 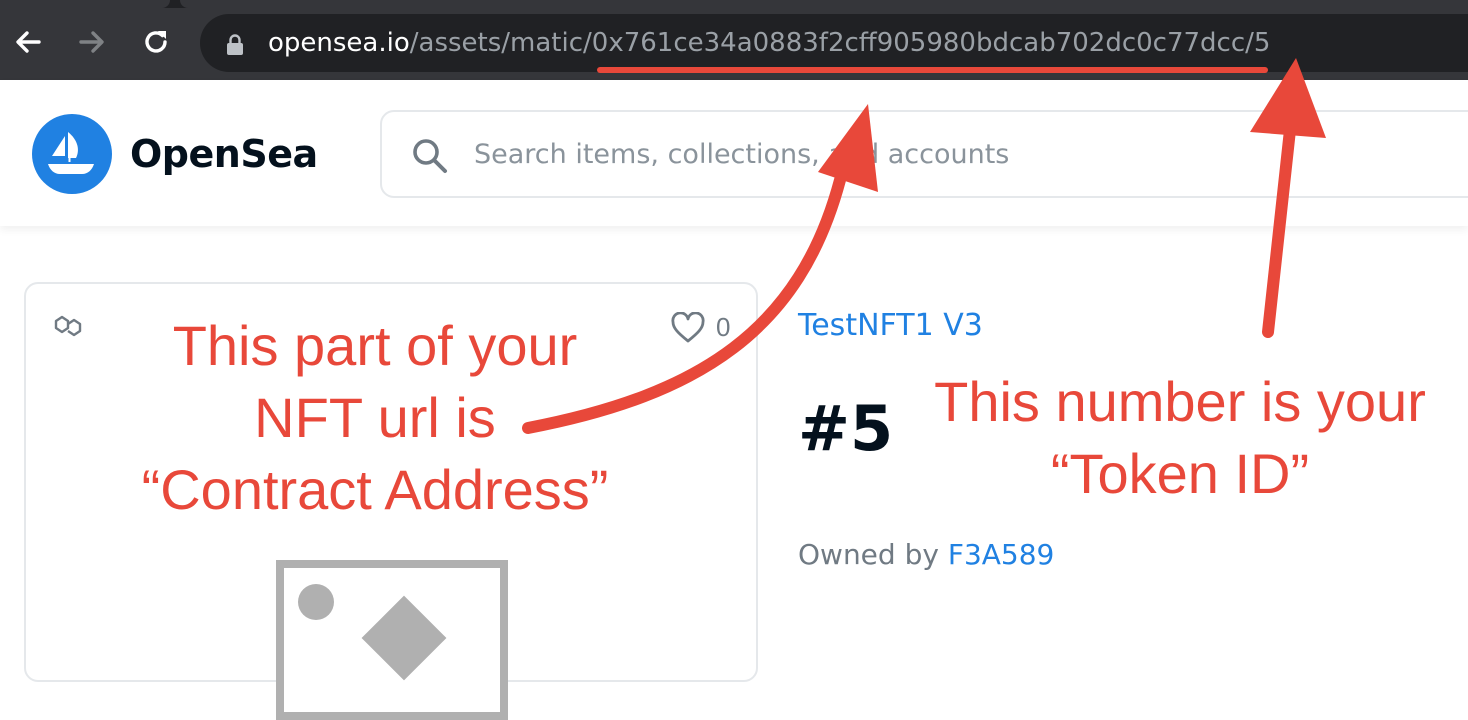 I want to click on annotation-line: NFT url is, so click(x=375, y=417).